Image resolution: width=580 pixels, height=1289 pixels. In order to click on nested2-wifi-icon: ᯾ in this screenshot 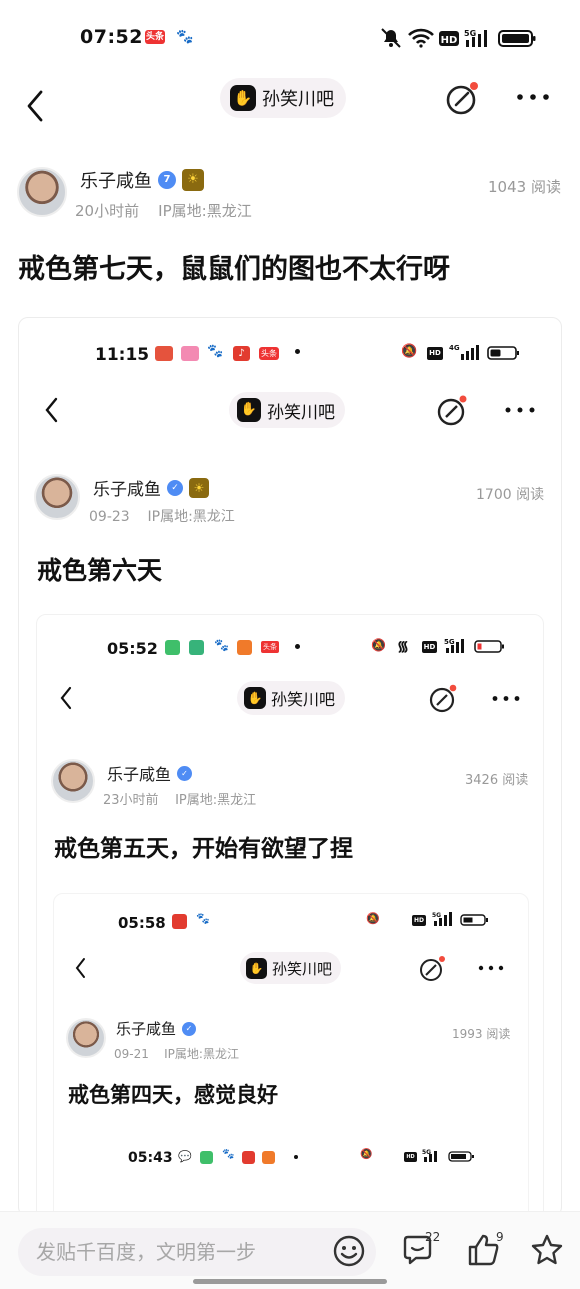, I will do `click(403, 647)`.